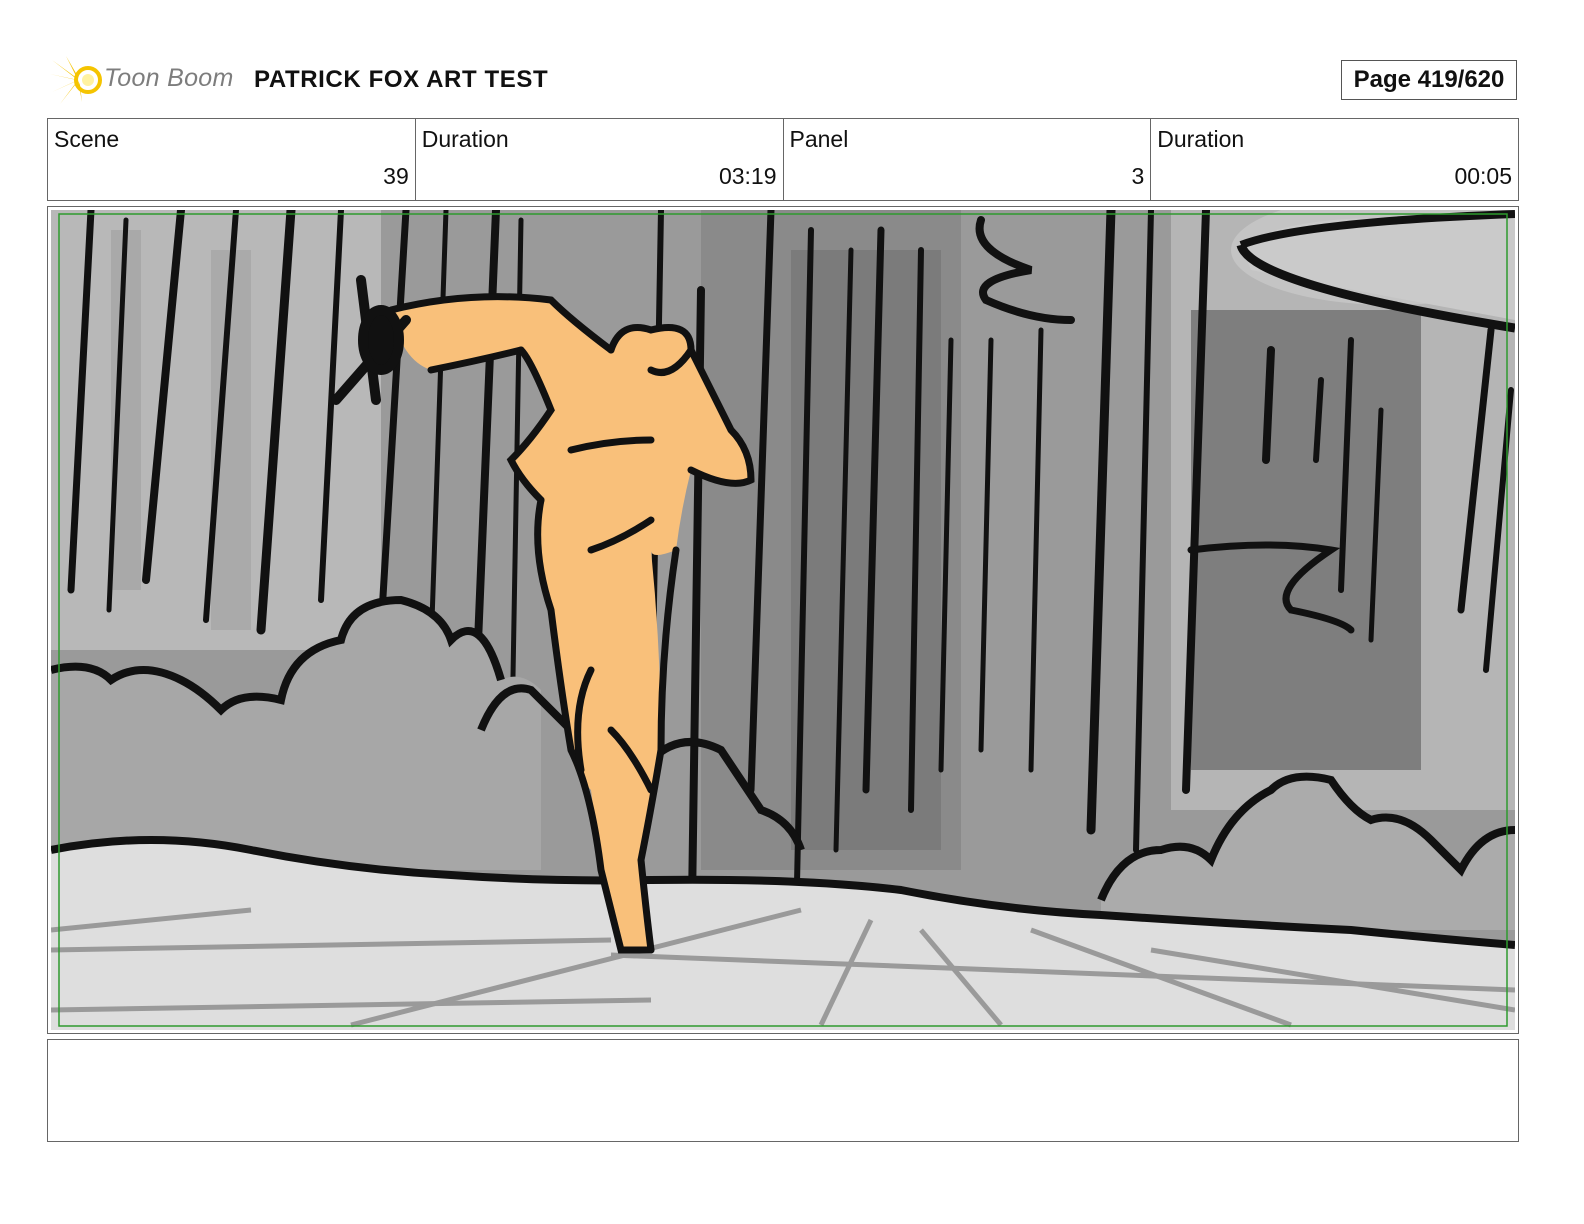 The height and width of the screenshot is (1224, 1584). Describe the element at coordinates (600, 159) in the screenshot. I see `scene-duration-cell: Duration 03:19` at that location.